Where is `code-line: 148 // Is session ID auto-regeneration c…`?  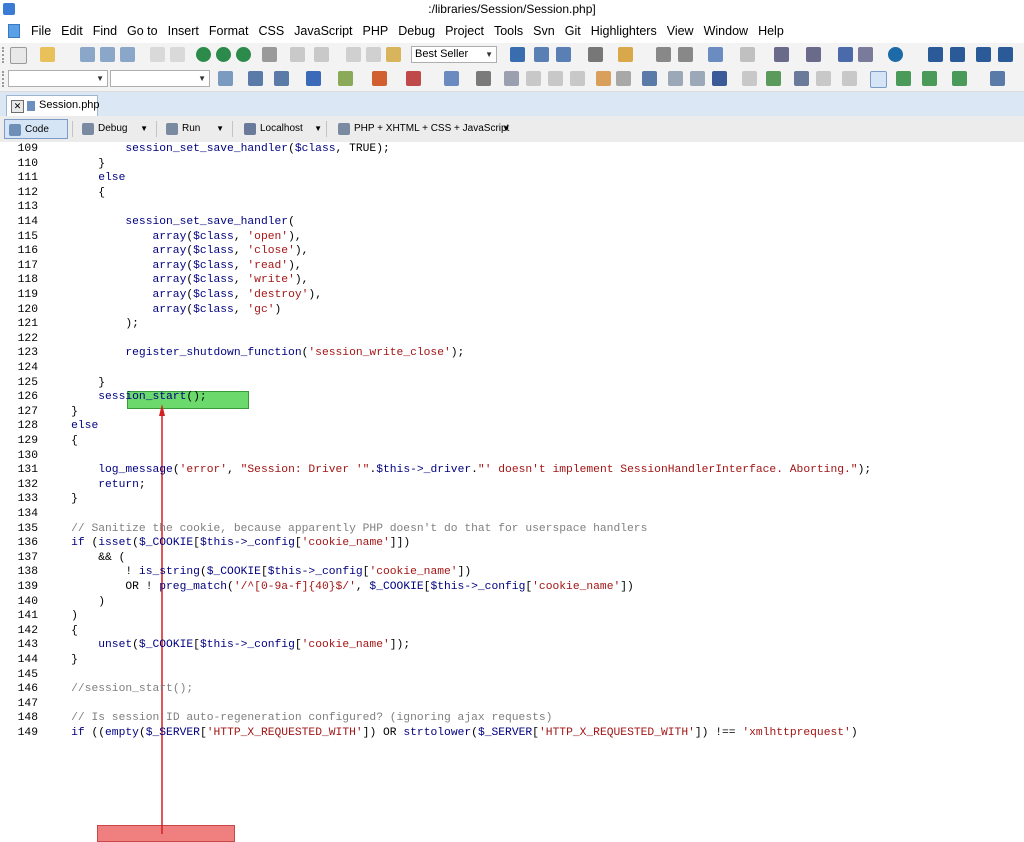
code-line: 148 // Is session ID auto-regeneration c… is located at coordinates (512, 718).